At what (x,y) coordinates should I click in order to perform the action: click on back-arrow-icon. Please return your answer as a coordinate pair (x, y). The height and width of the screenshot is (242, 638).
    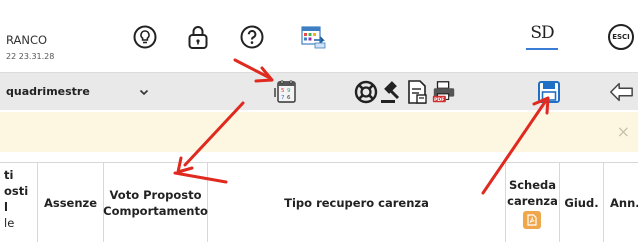
    Looking at the image, I should click on (621, 92).